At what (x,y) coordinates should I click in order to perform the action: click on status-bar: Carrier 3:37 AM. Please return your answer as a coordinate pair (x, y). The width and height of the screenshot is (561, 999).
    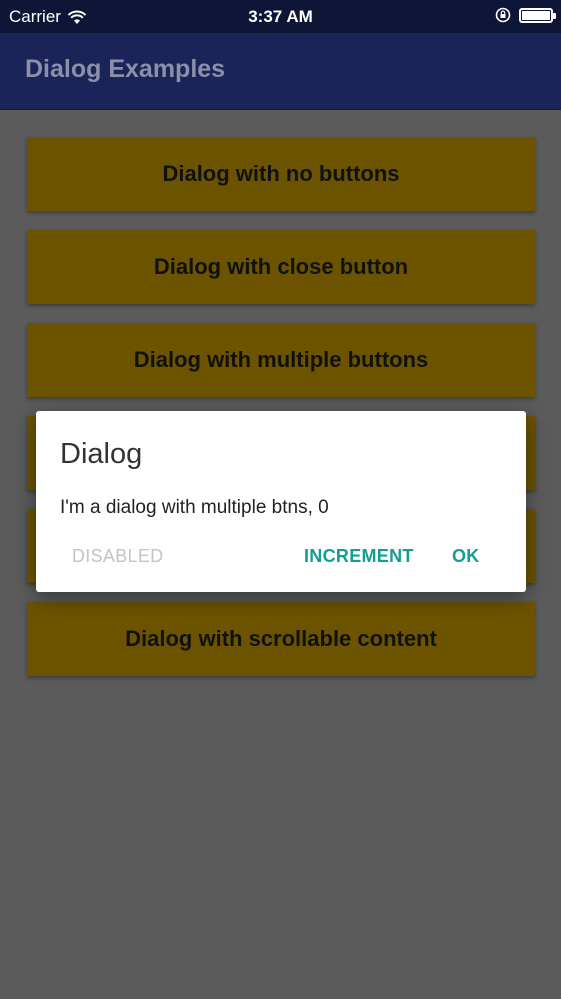
    Looking at the image, I should click on (280, 16).